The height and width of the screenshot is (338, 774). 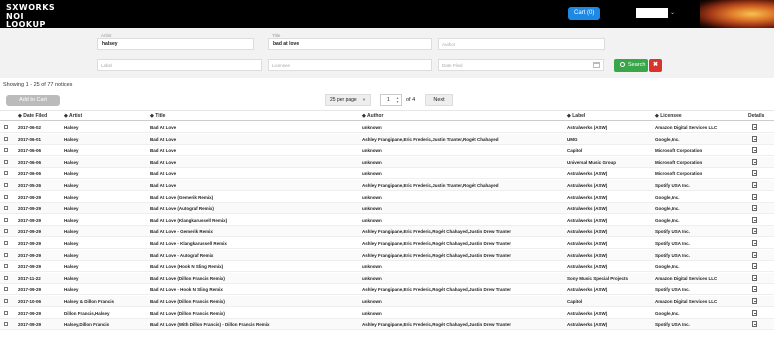 I want to click on col-label: ◆ Label, so click(x=576, y=116).